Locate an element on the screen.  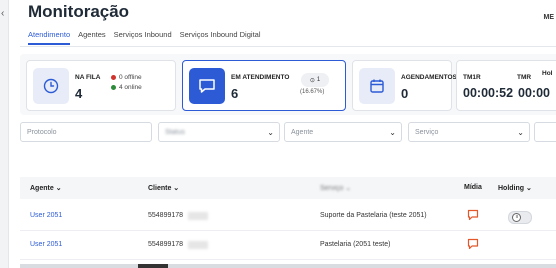
queue-card: NA FILA 4 0 offline 4 online is located at coordinates (101, 85).